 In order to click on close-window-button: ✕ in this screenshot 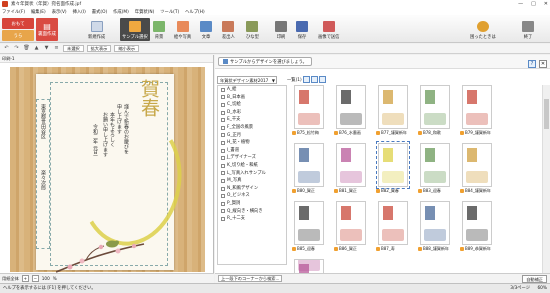, I will do `click(546, 4)`.